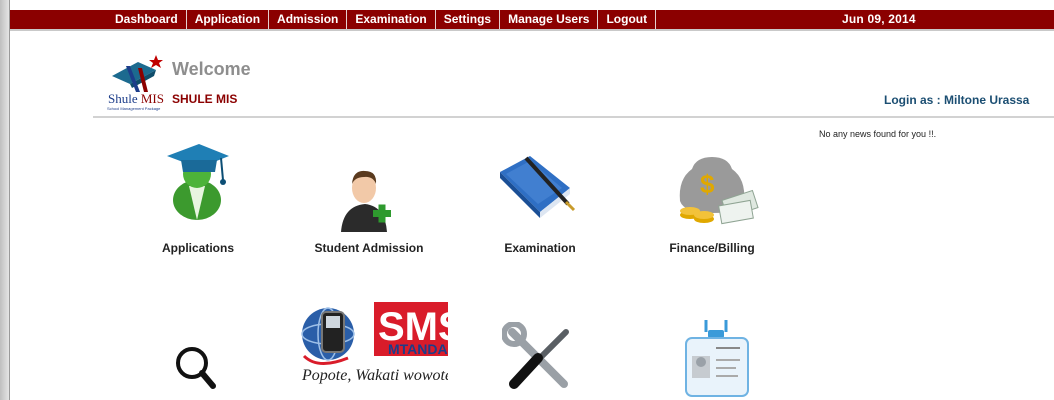 Image resolution: width=1054 pixels, height=400 pixels. Describe the element at coordinates (5, 200) in the screenshot. I see `window-left-border` at that location.